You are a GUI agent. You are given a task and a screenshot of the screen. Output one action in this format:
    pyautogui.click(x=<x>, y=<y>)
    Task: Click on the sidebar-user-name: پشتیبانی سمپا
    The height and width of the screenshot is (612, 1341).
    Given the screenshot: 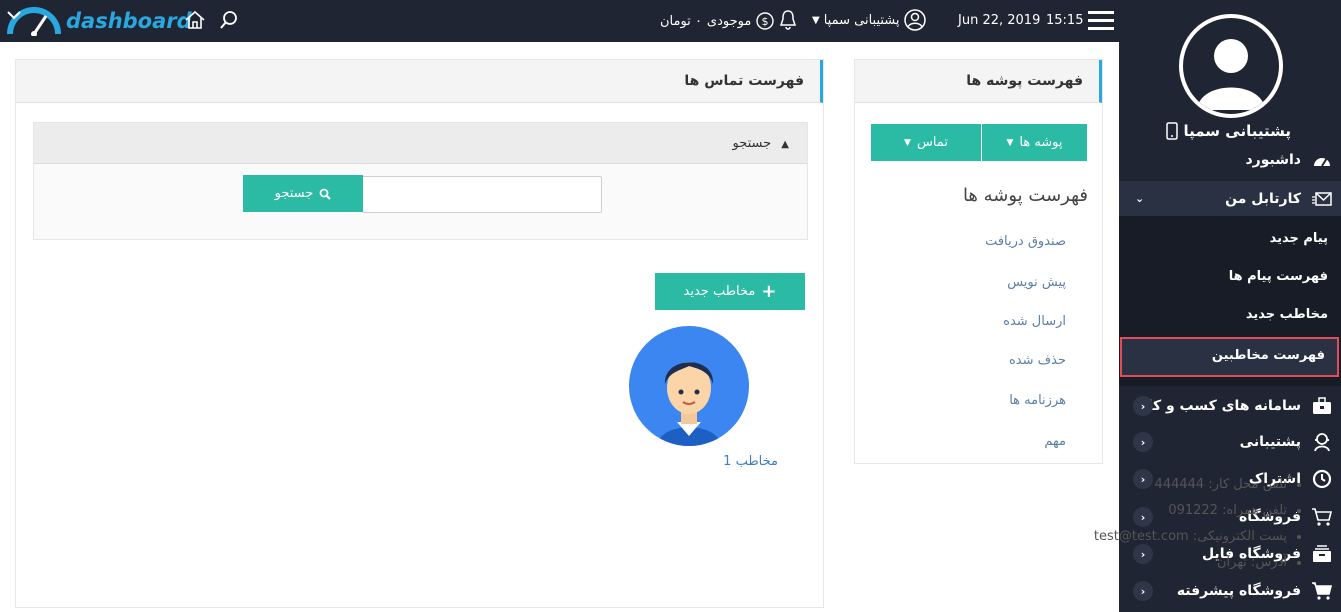 What is the action you would take?
    pyautogui.click(x=1237, y=131)
    